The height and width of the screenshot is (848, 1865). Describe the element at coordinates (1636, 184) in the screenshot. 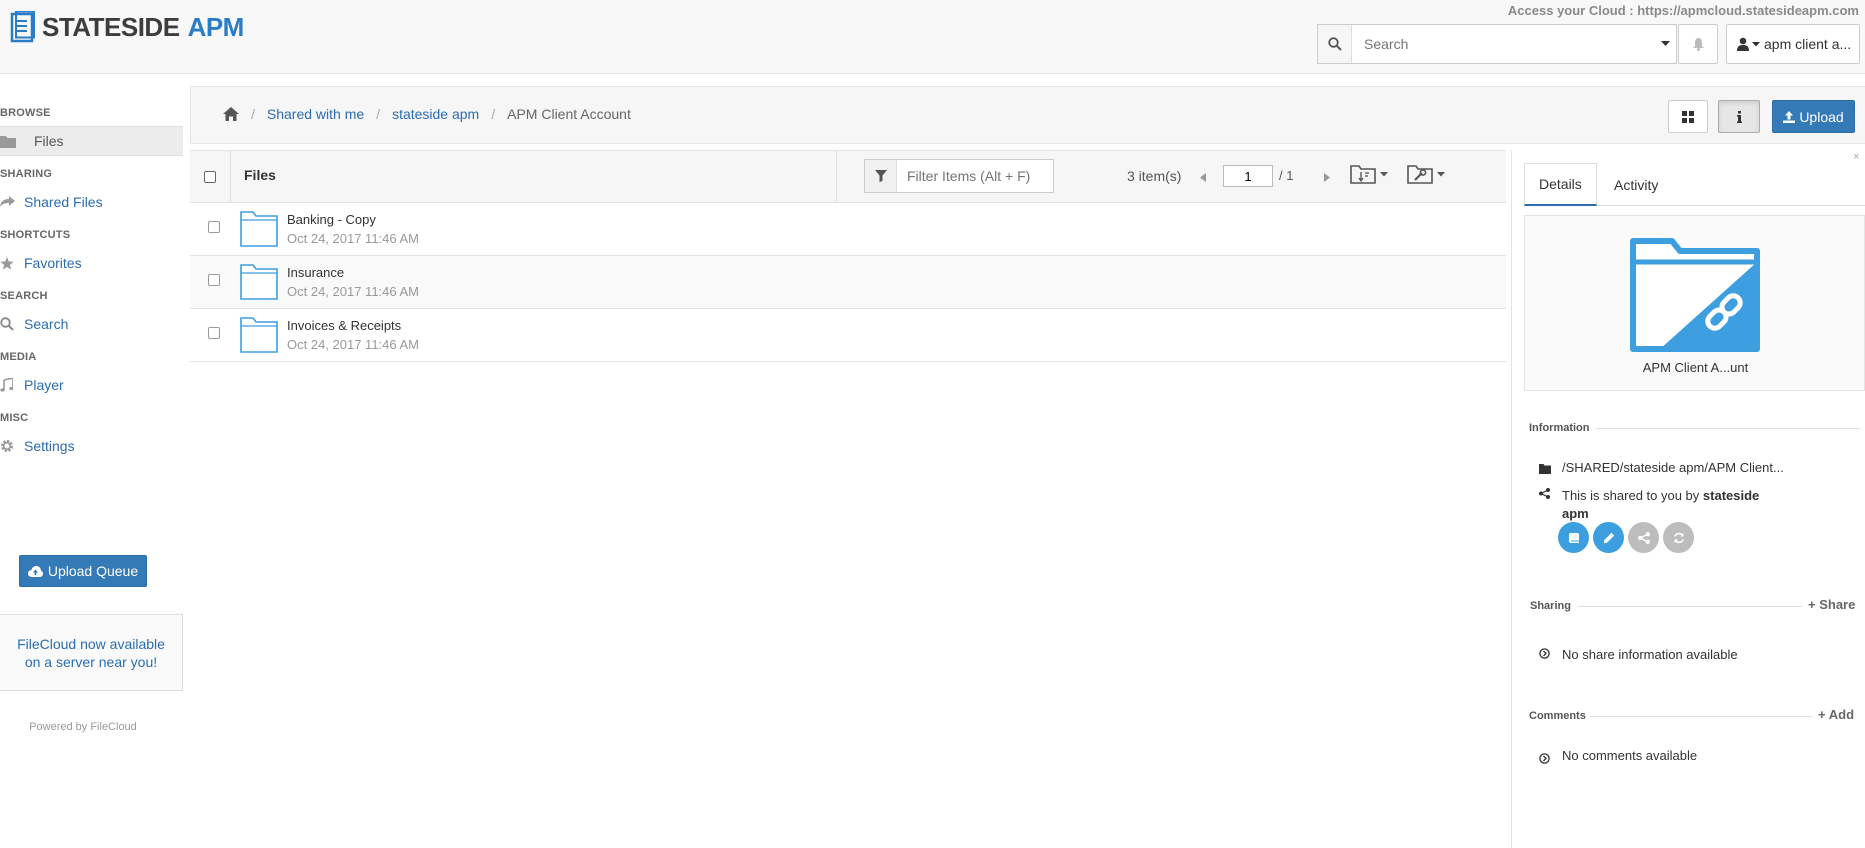

I see `tab-activity: Activity` at that location.